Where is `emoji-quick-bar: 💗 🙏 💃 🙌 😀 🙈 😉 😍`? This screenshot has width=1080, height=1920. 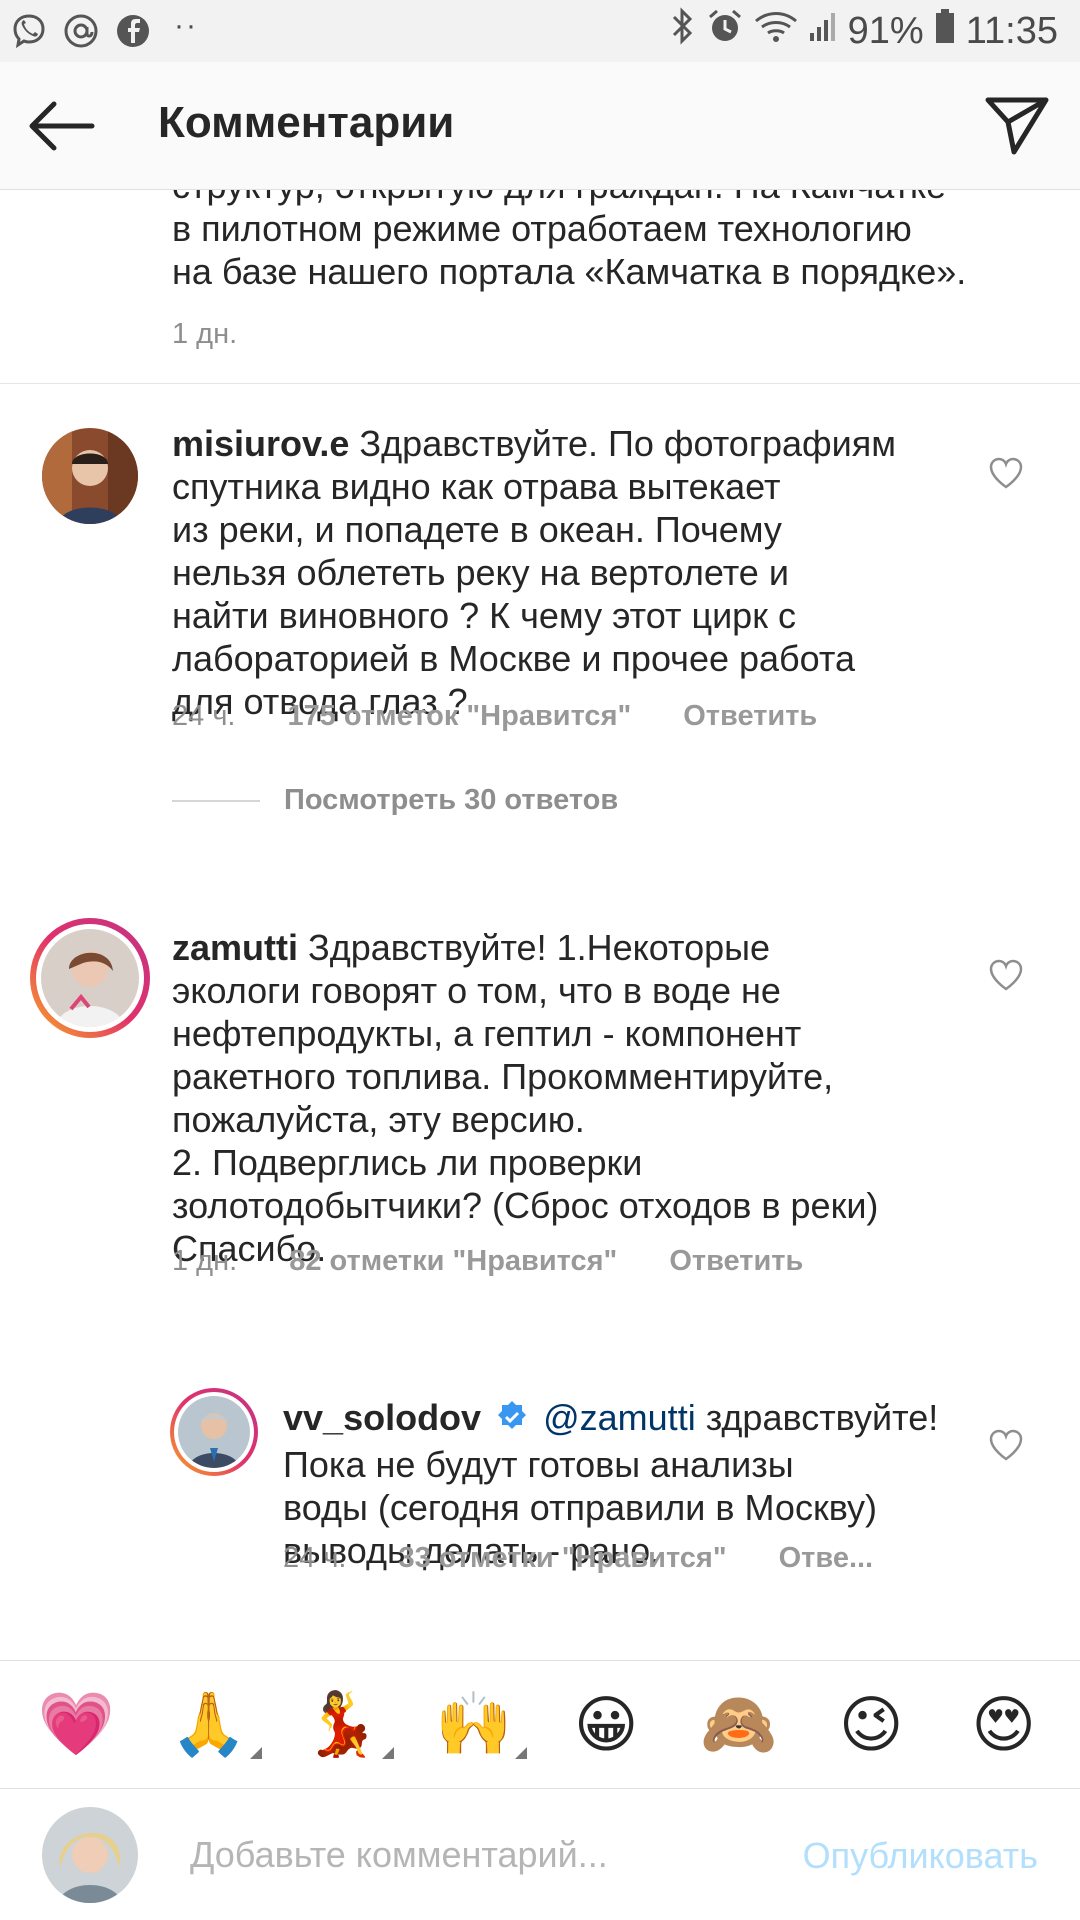 emoji-quick-bar: 💗 🙏 💃 🙌 😀 🙈 😉 😍 is located at coordinates (540, 1724).